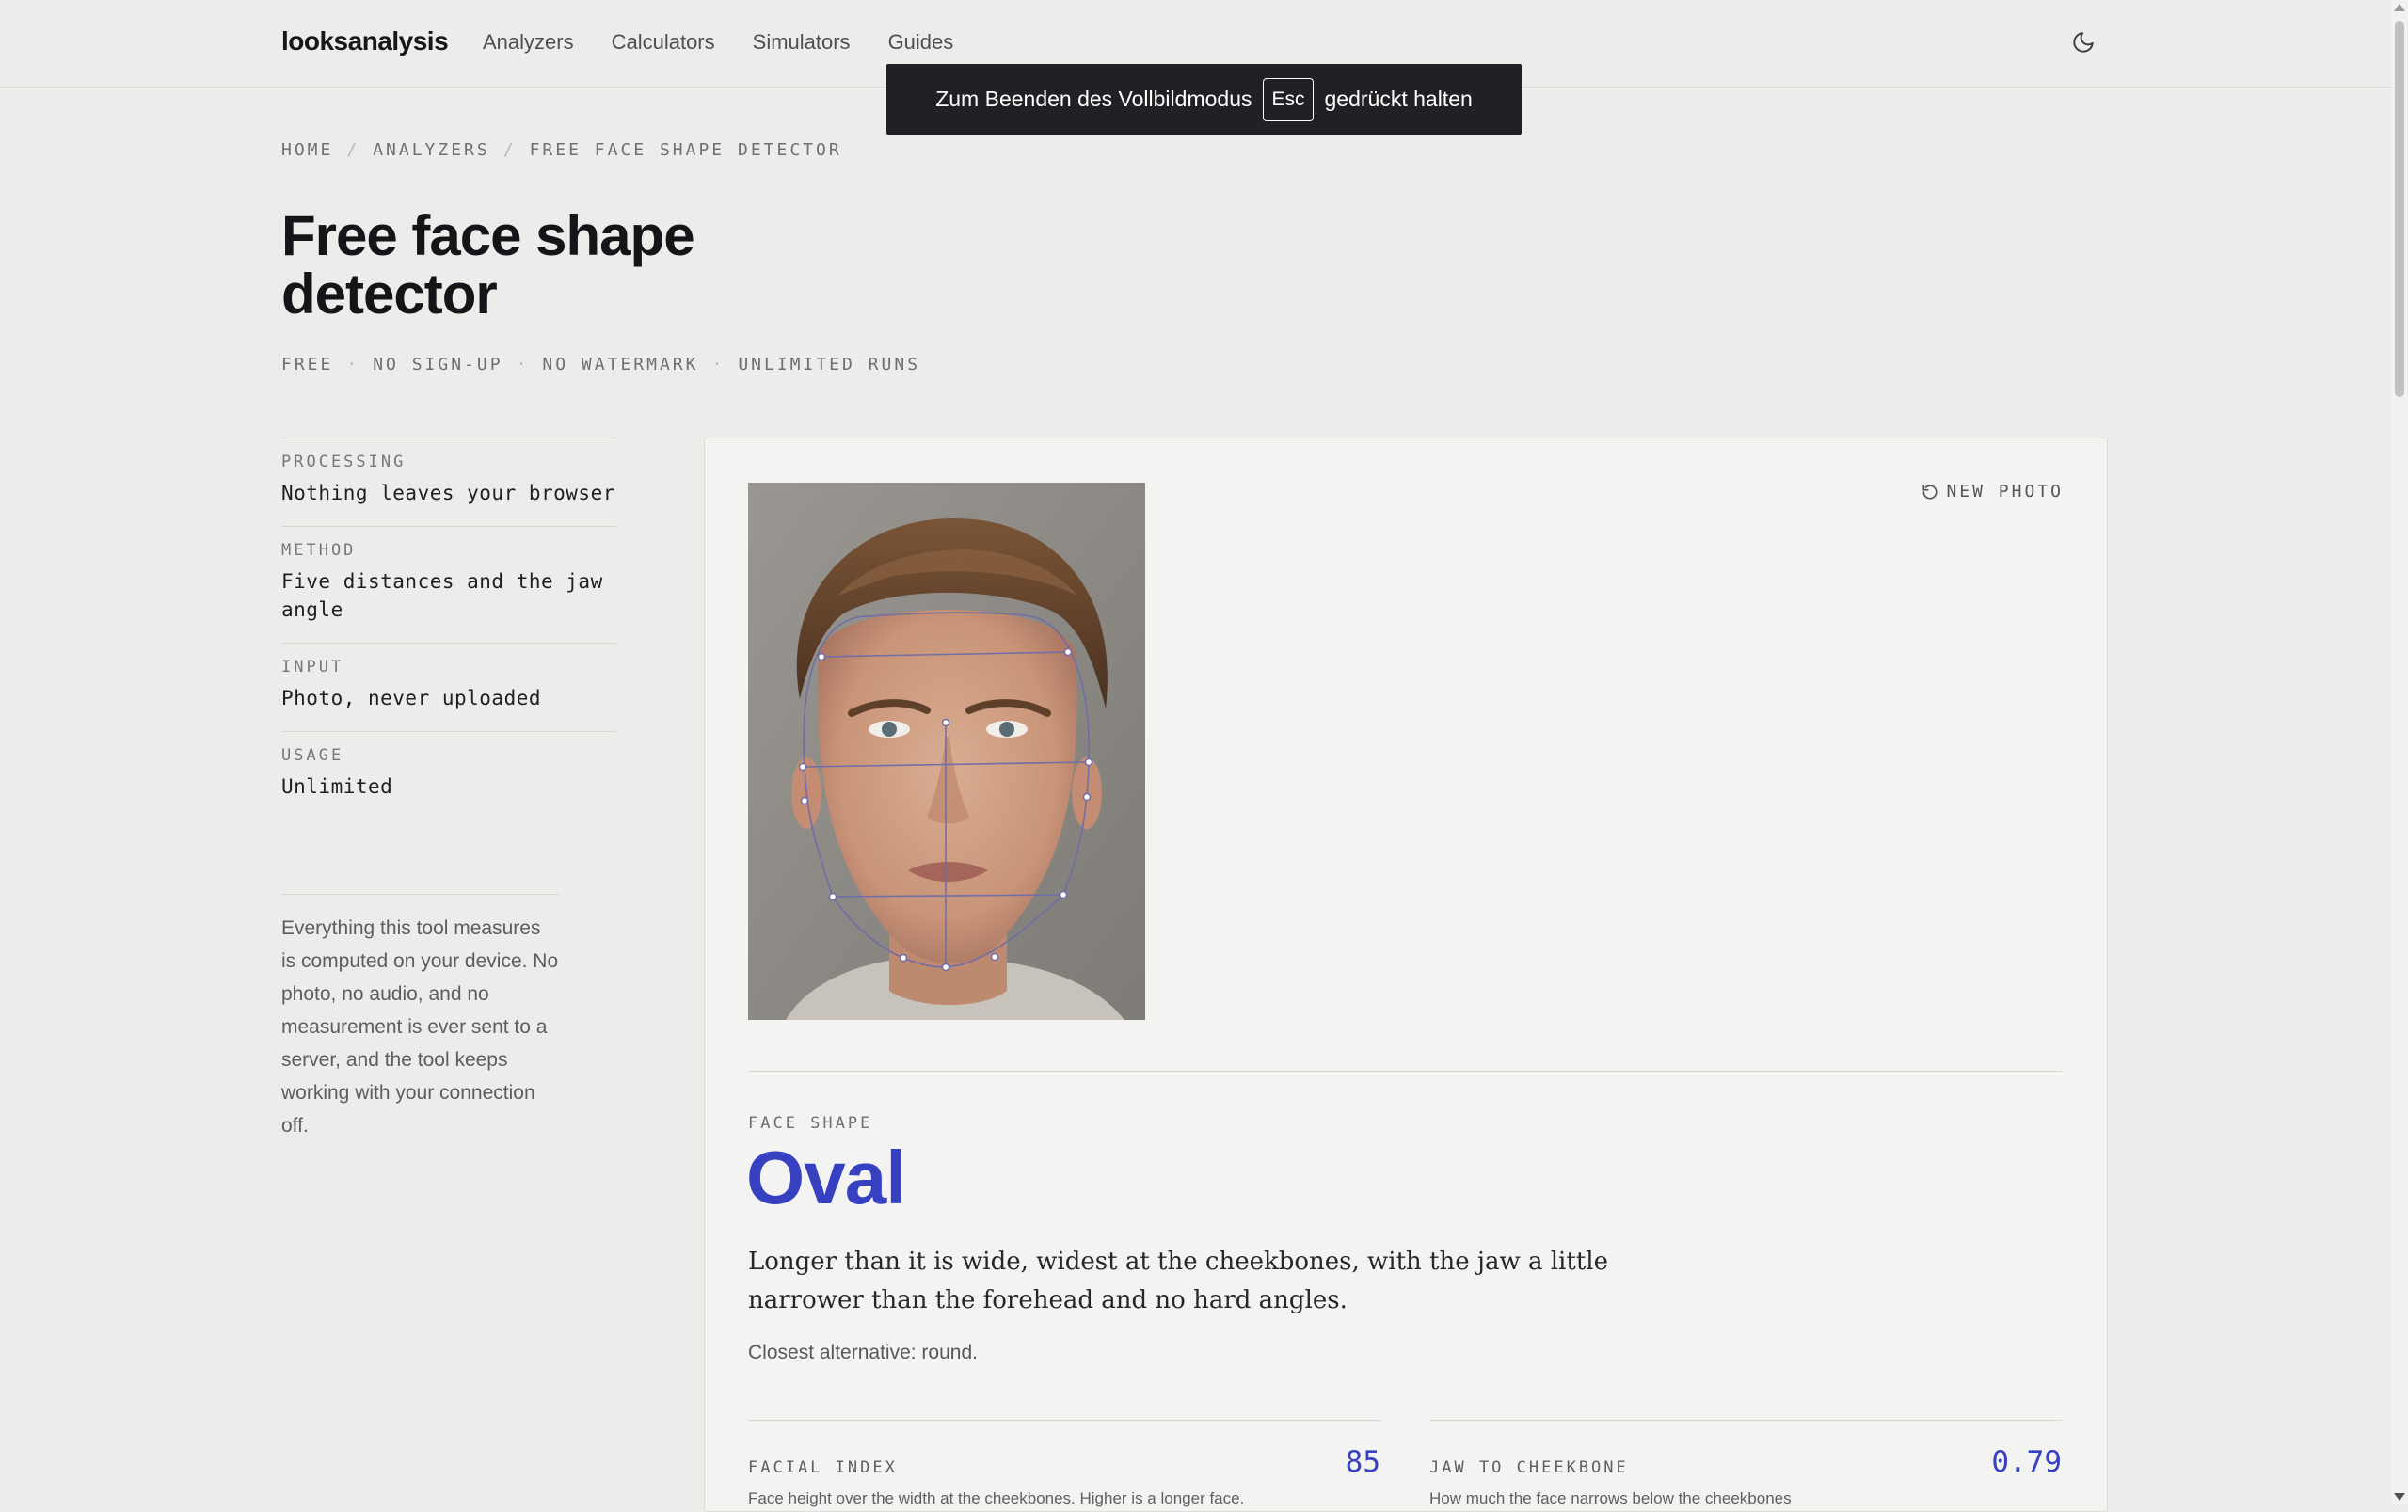 Image resolution: width=2408 pixels, height=1512 pixels. What do you see at coordinates (823, 1468) in the screenshot?
I see `metric-label: FACIAL INDEX` at bounding box center [823, 1468].